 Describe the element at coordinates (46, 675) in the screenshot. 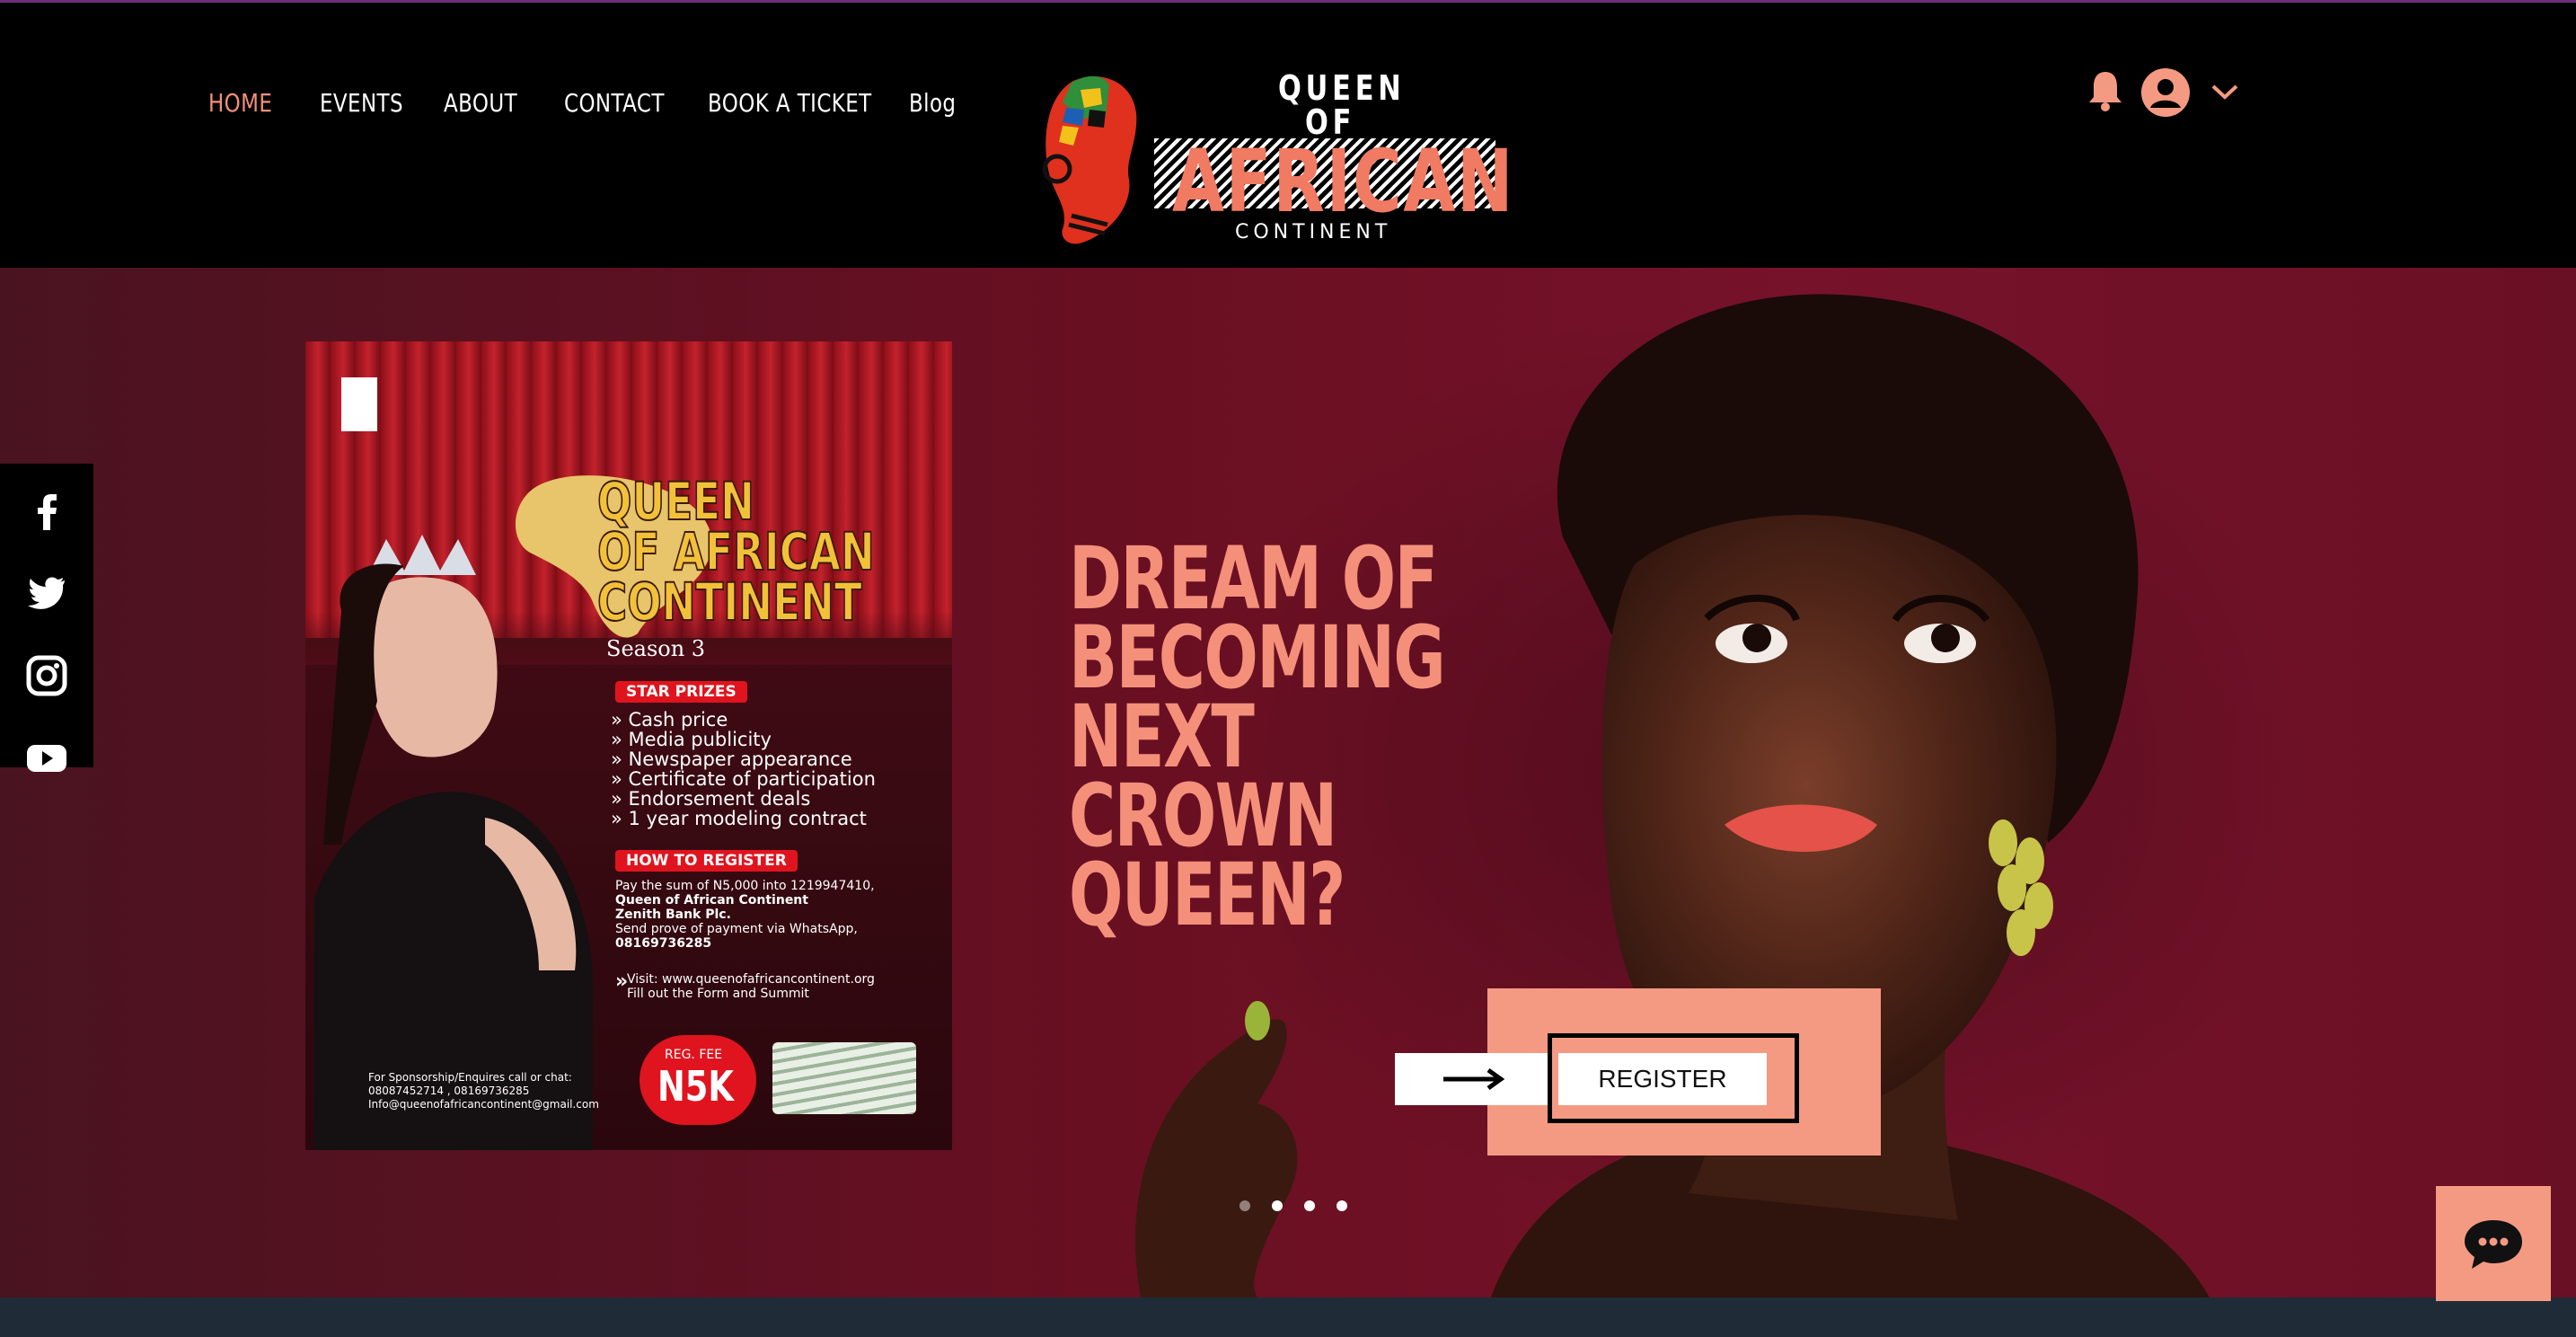

I see `instagram-icon` at that location.